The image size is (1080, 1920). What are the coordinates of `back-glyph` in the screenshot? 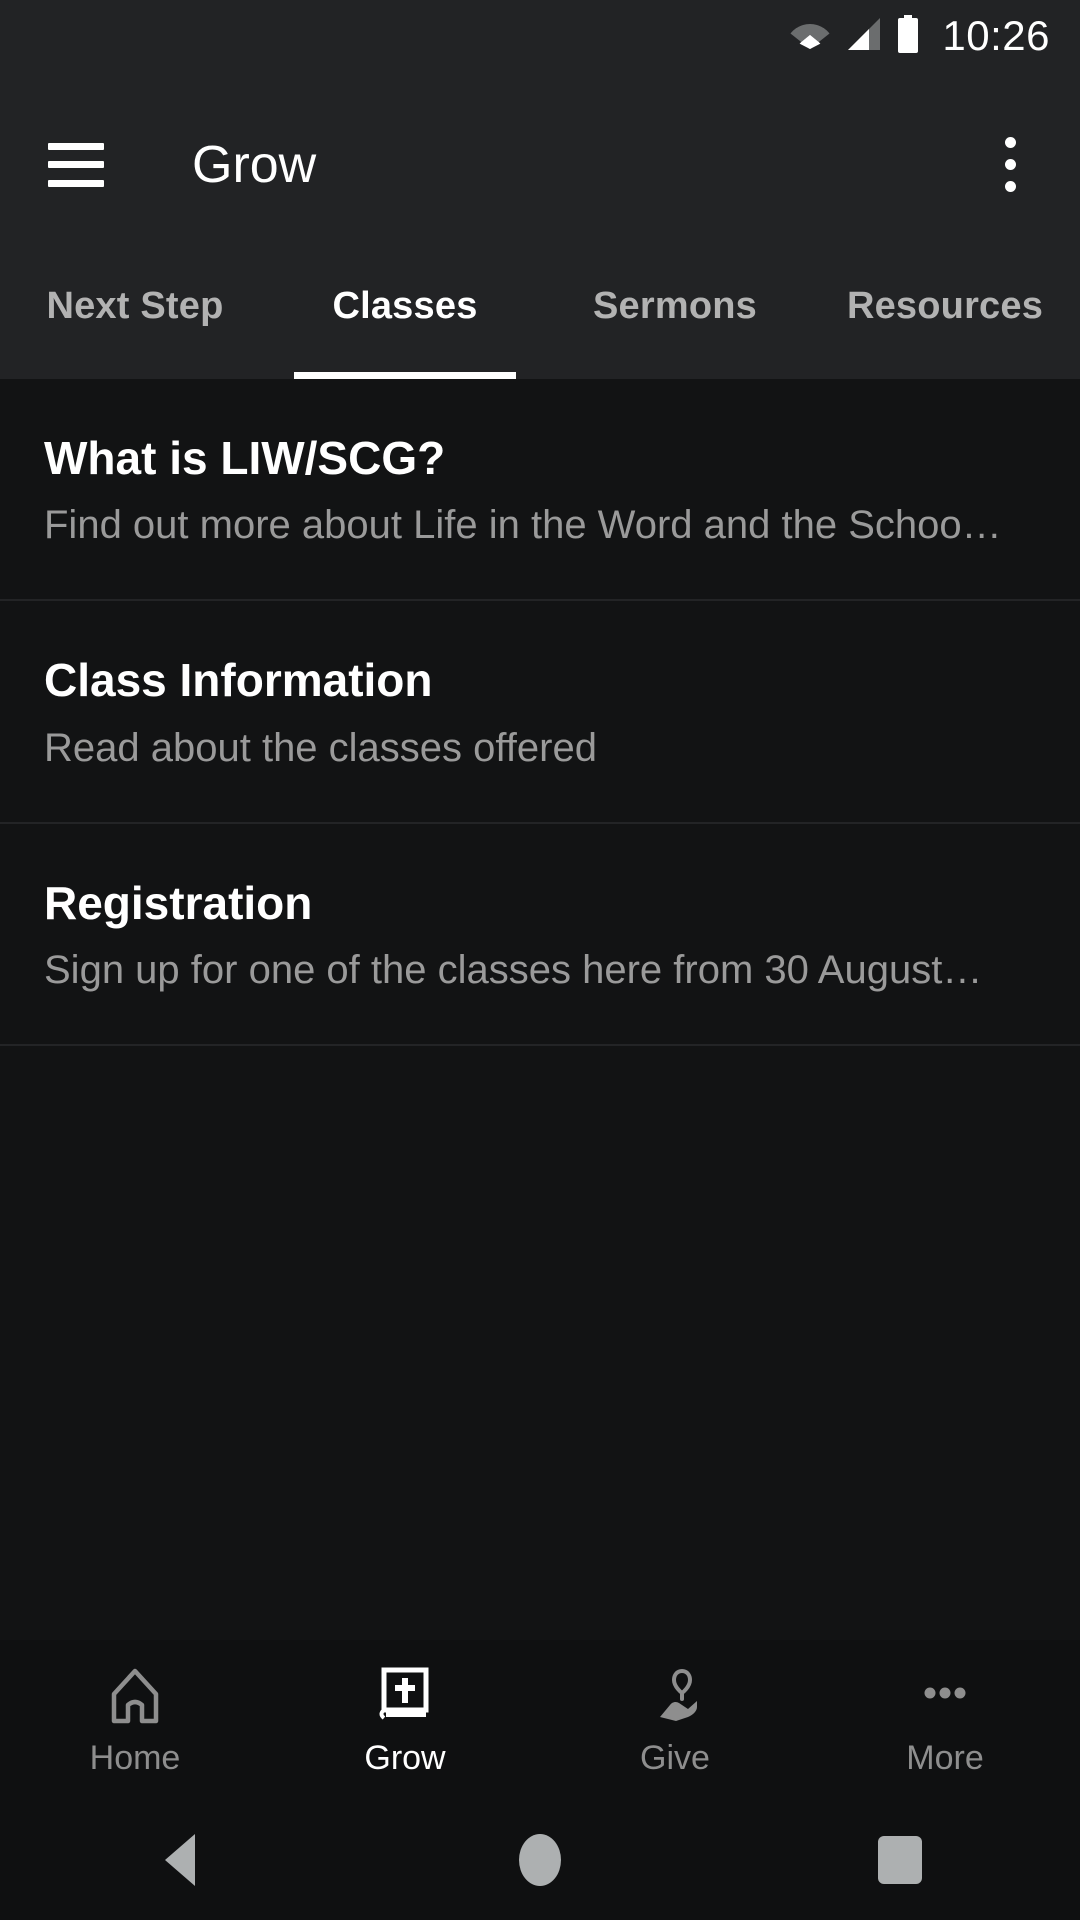 It's located at (180, 1860).